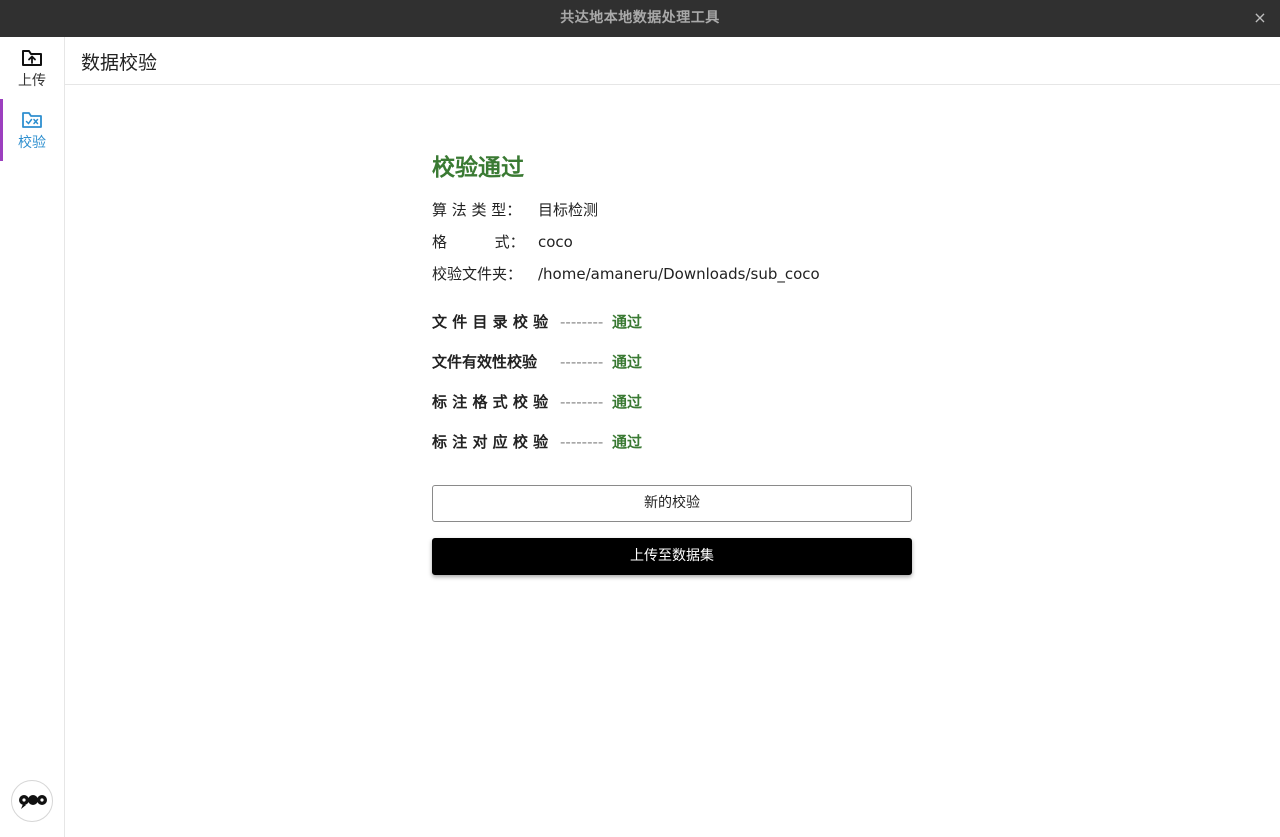 The image size is (1280, 837). Describe the element at coordinates (672, 556) in the screenshot. I see `upload-to-dataset-button: 上传至数据集` at that location.